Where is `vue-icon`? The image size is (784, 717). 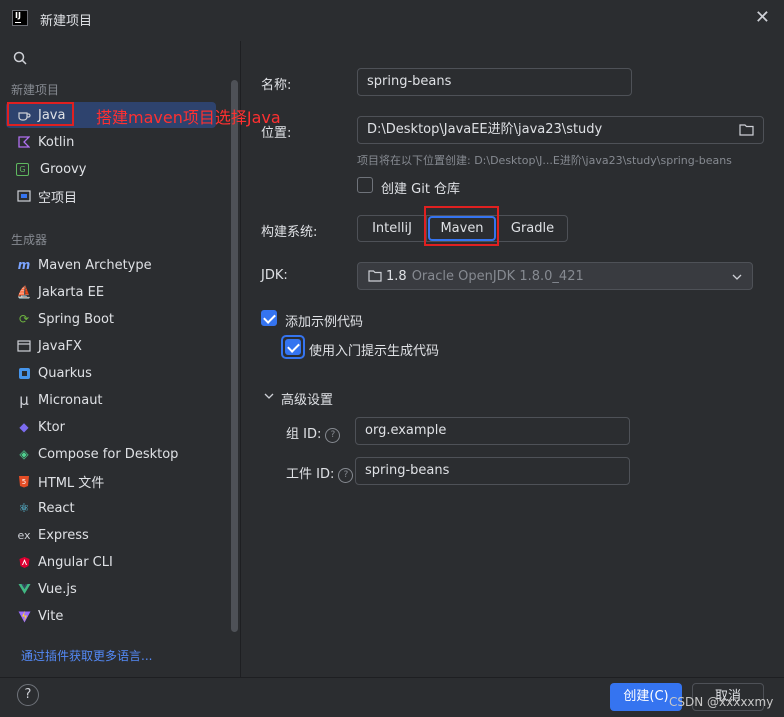 vue-icon is located at coordinates (24, 589).